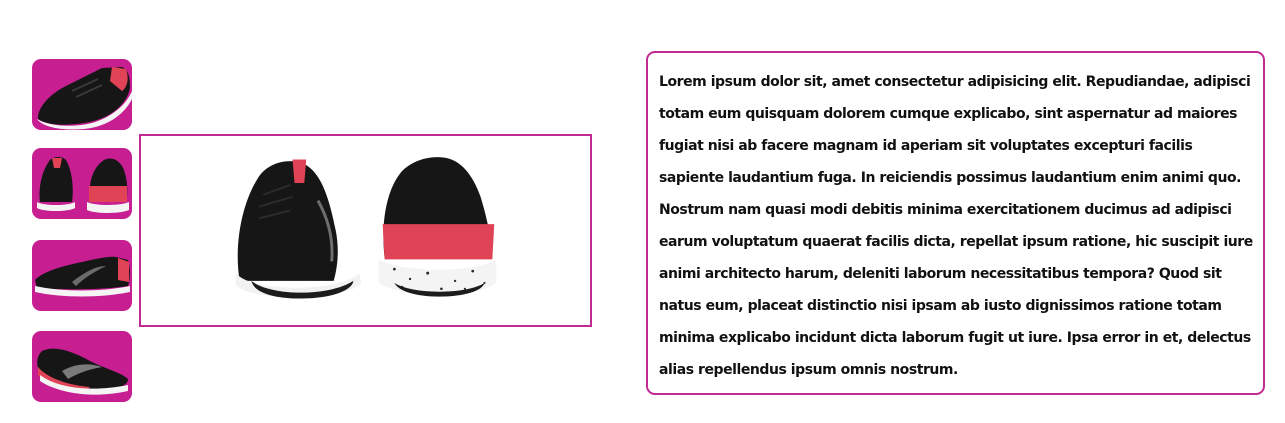 The width and height of the screenshot is (1285, 423). I want to click on shoe-lateral-view-icon, so click(82, 276).